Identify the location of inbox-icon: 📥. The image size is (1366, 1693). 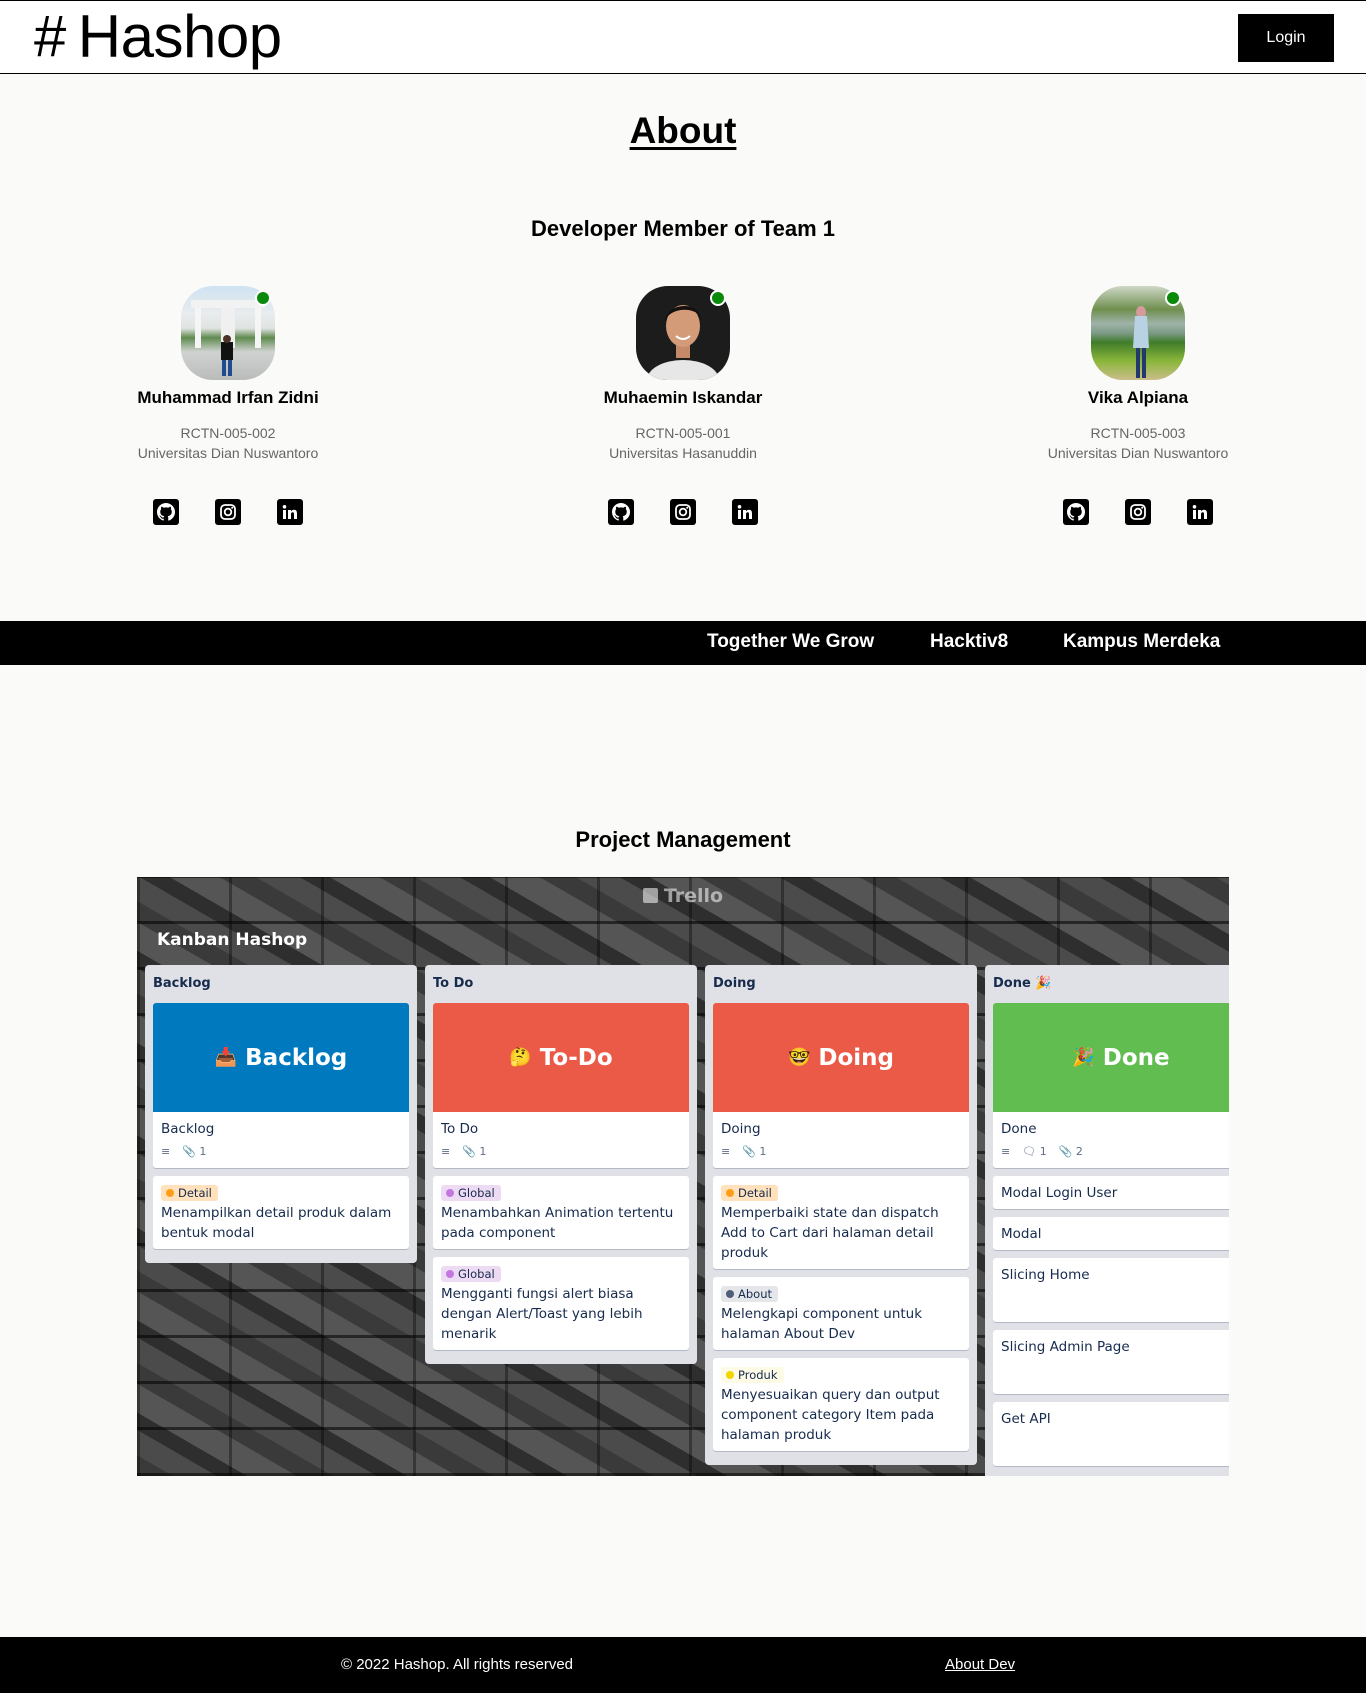
(226, 1057).